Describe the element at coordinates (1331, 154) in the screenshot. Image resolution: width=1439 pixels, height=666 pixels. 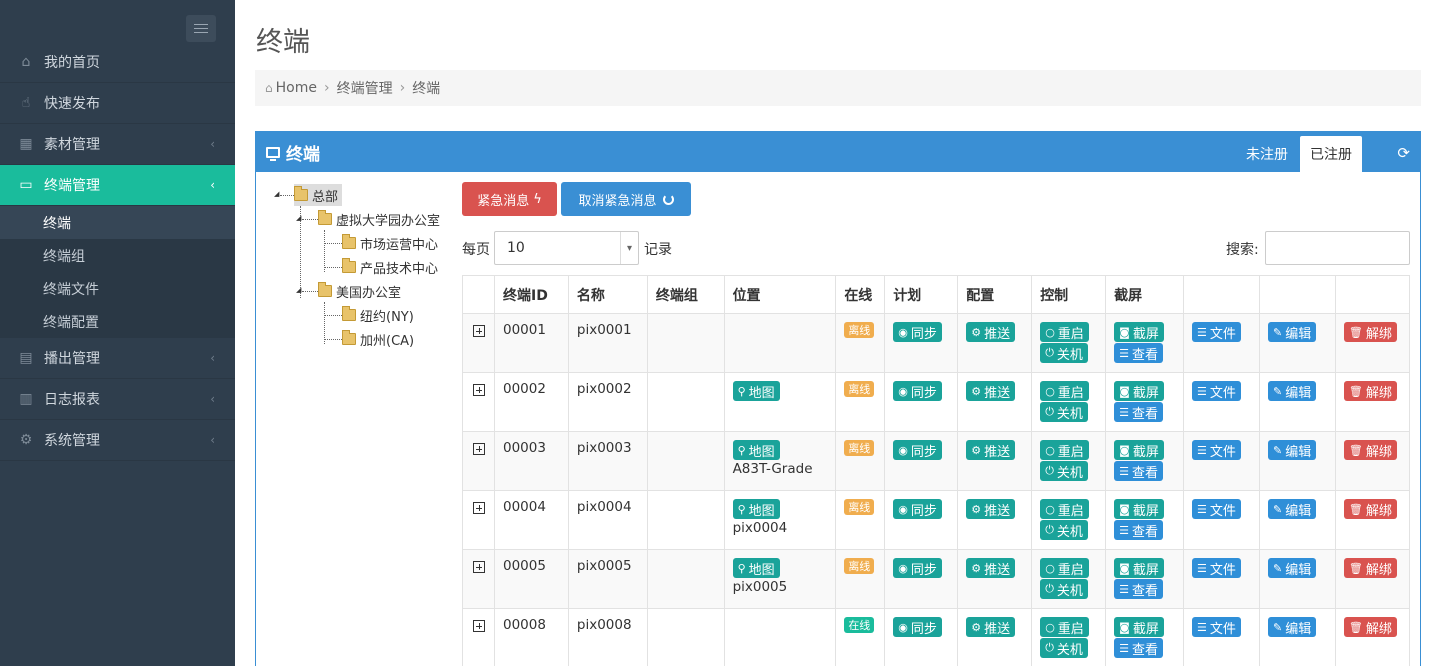
I see `tab-registered: 已注册` at that location.